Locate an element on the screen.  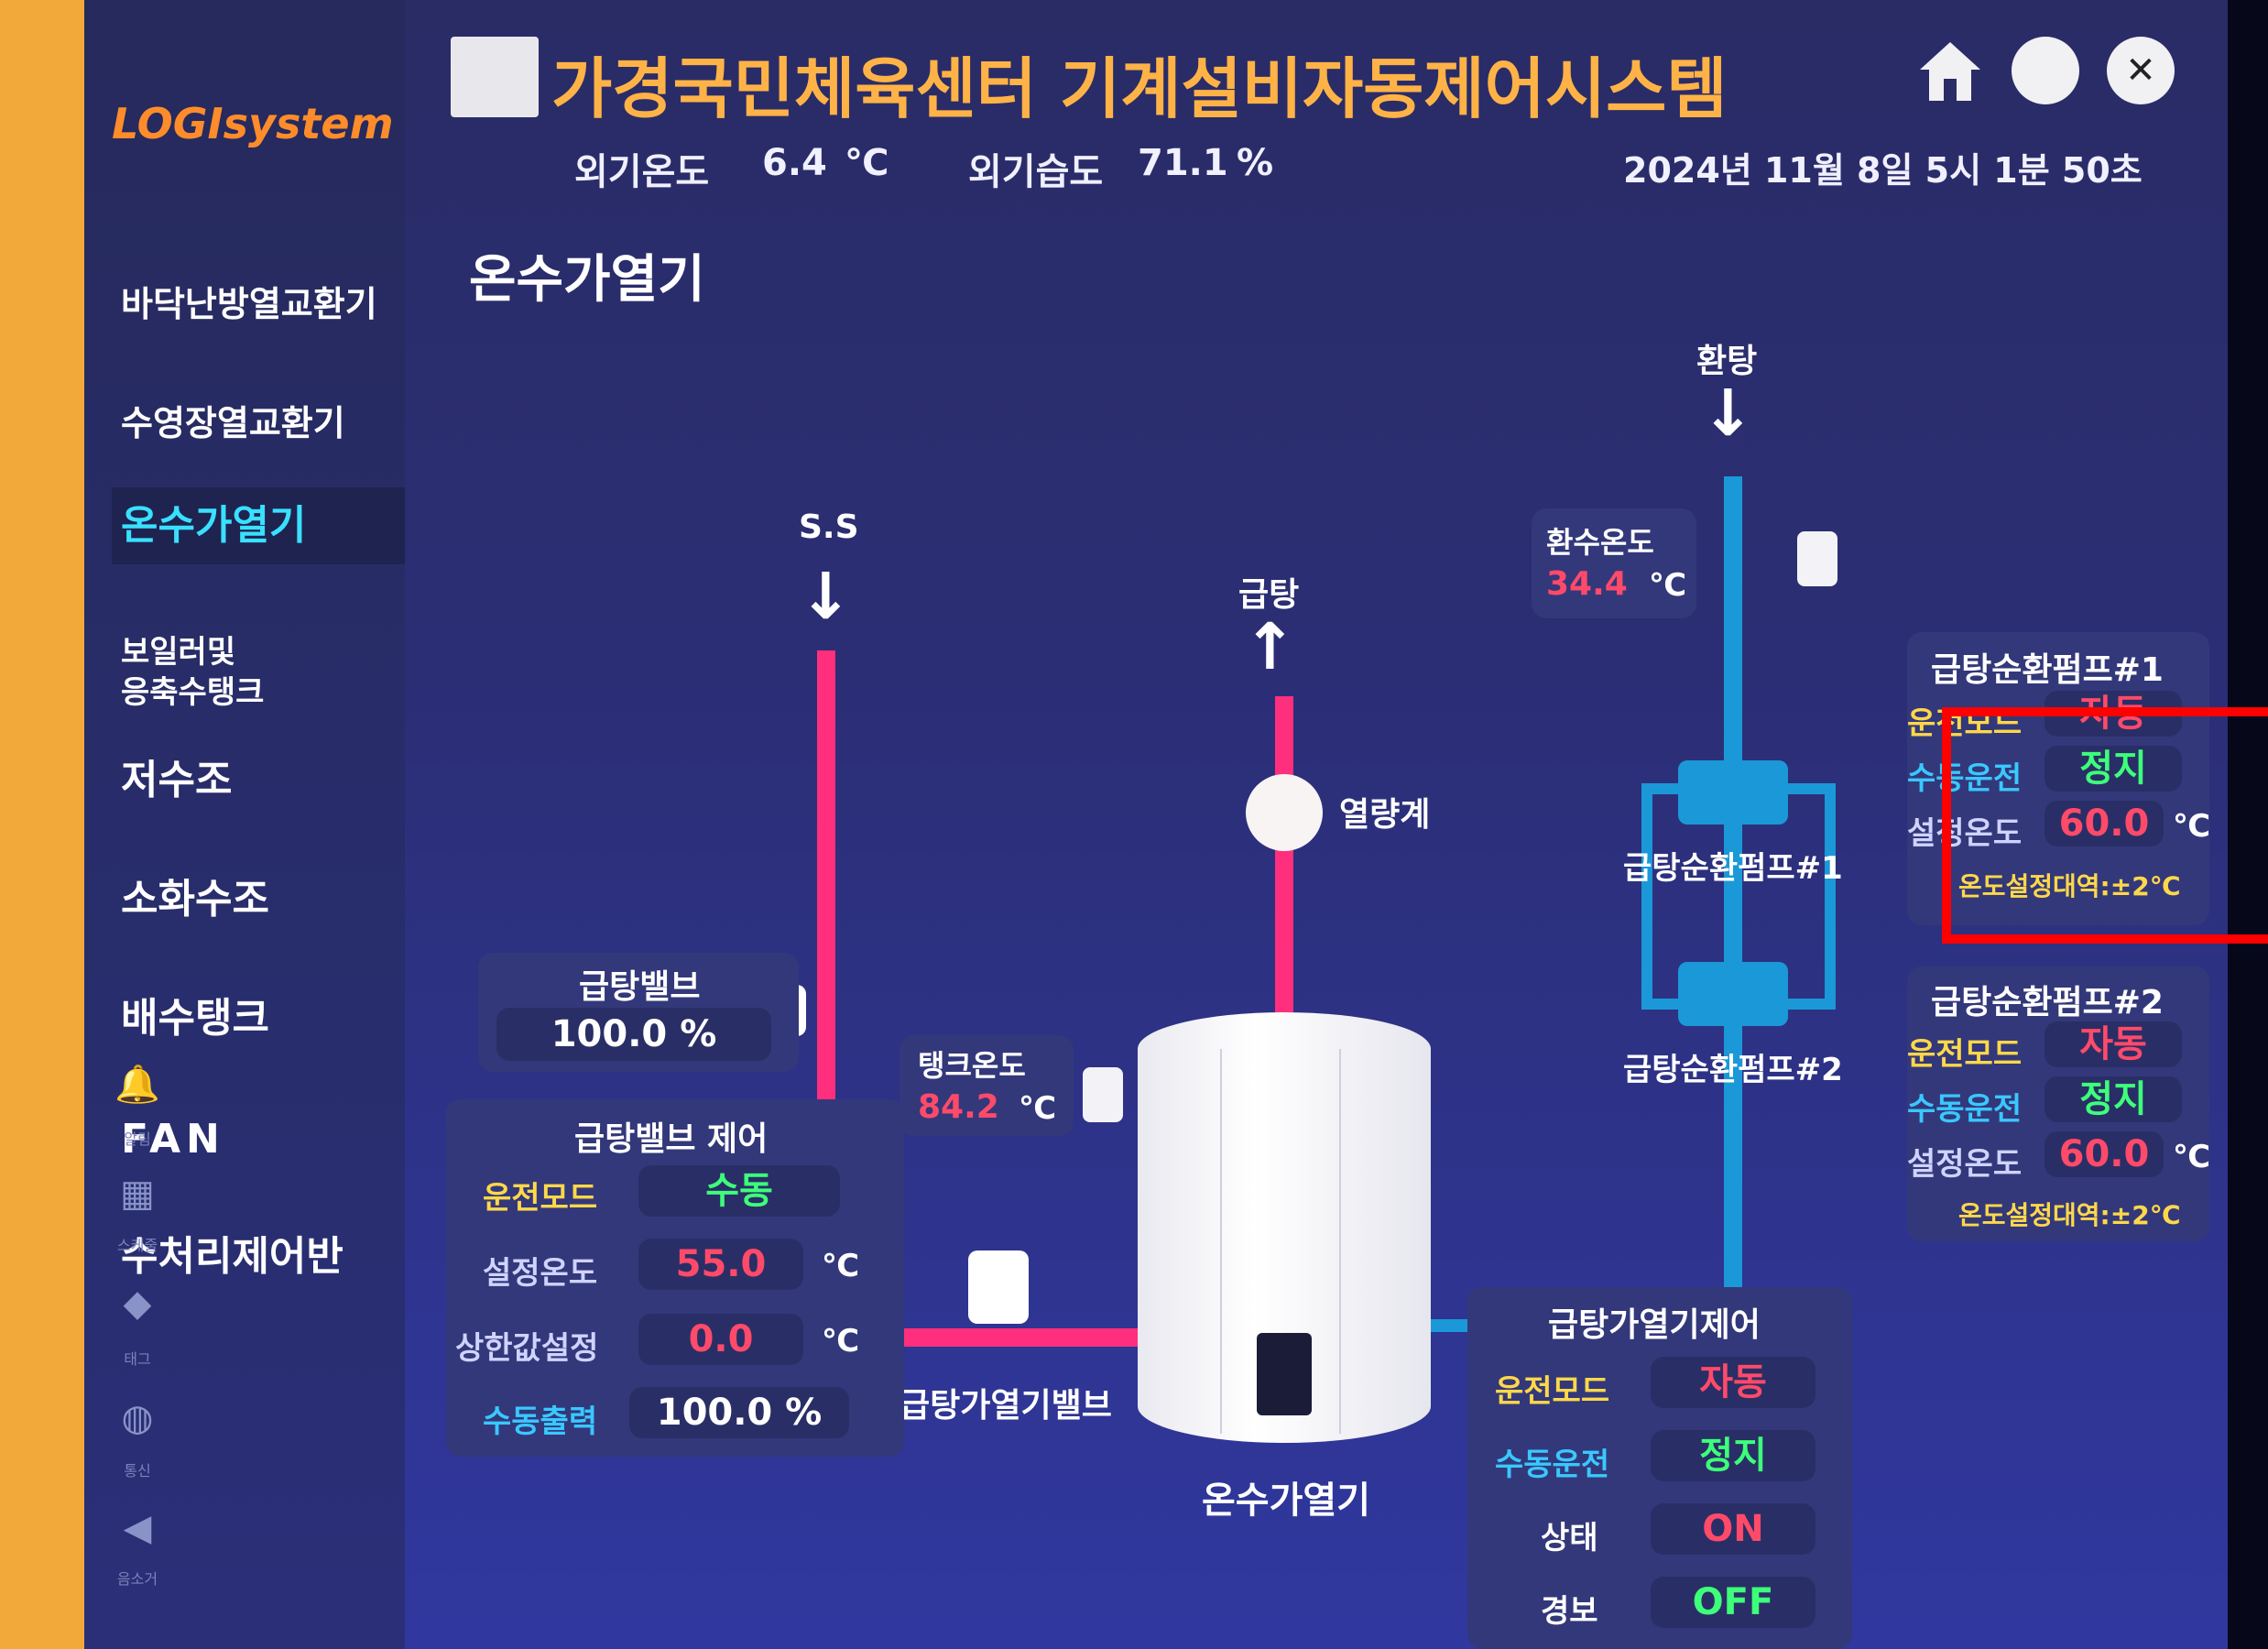
heater-control-title: 급탕가열기제어 is located at coordinates (1654, 1325).